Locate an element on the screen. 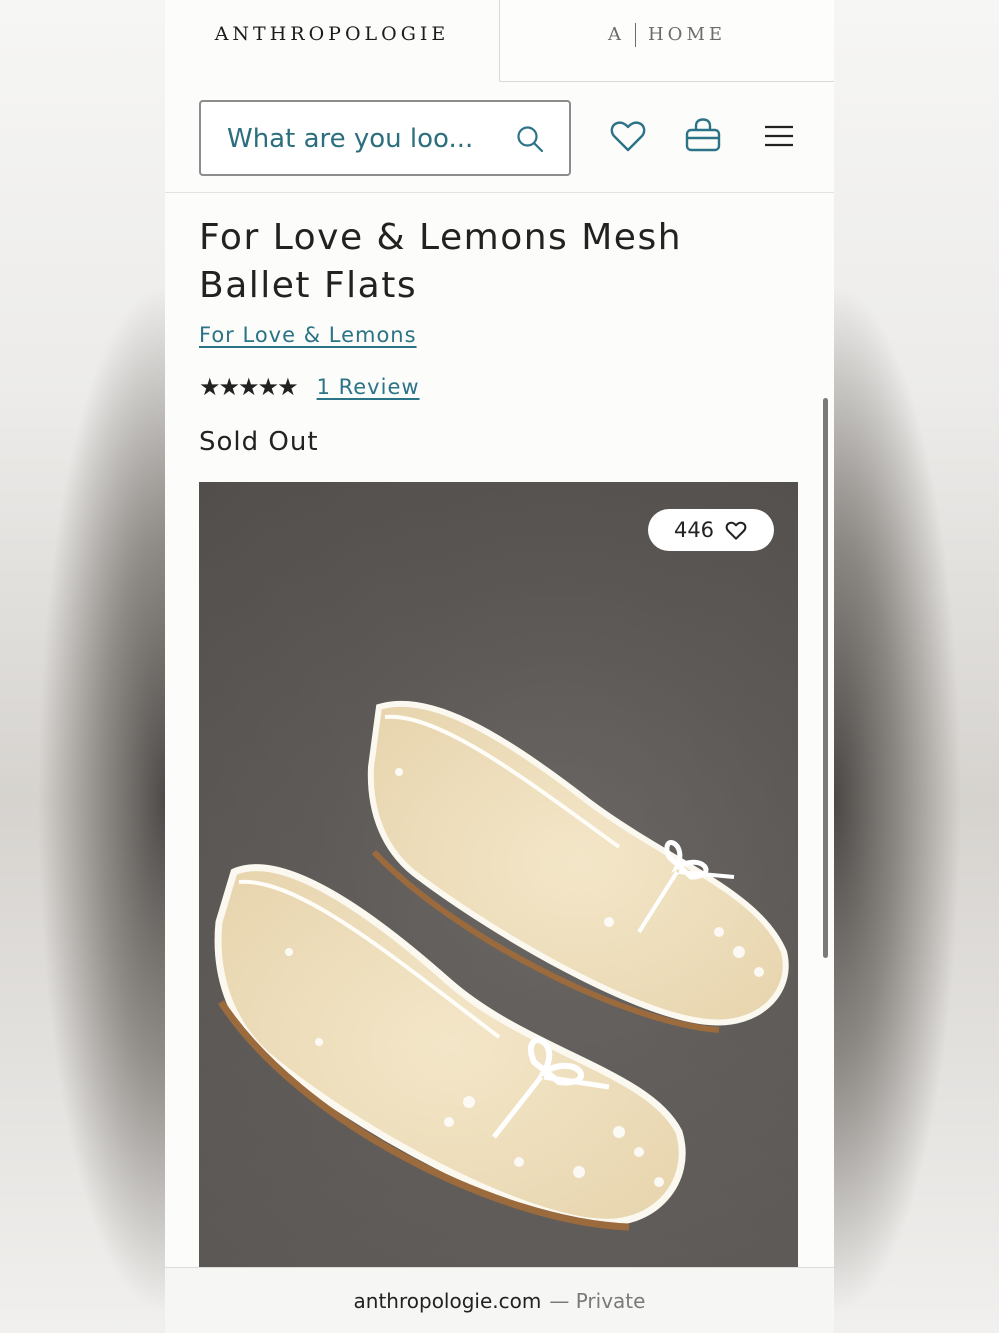 This screenshot has width=999, height=1333. browser-address-bar: anthropologie.com — Private is located at coordinates (499, 1300).